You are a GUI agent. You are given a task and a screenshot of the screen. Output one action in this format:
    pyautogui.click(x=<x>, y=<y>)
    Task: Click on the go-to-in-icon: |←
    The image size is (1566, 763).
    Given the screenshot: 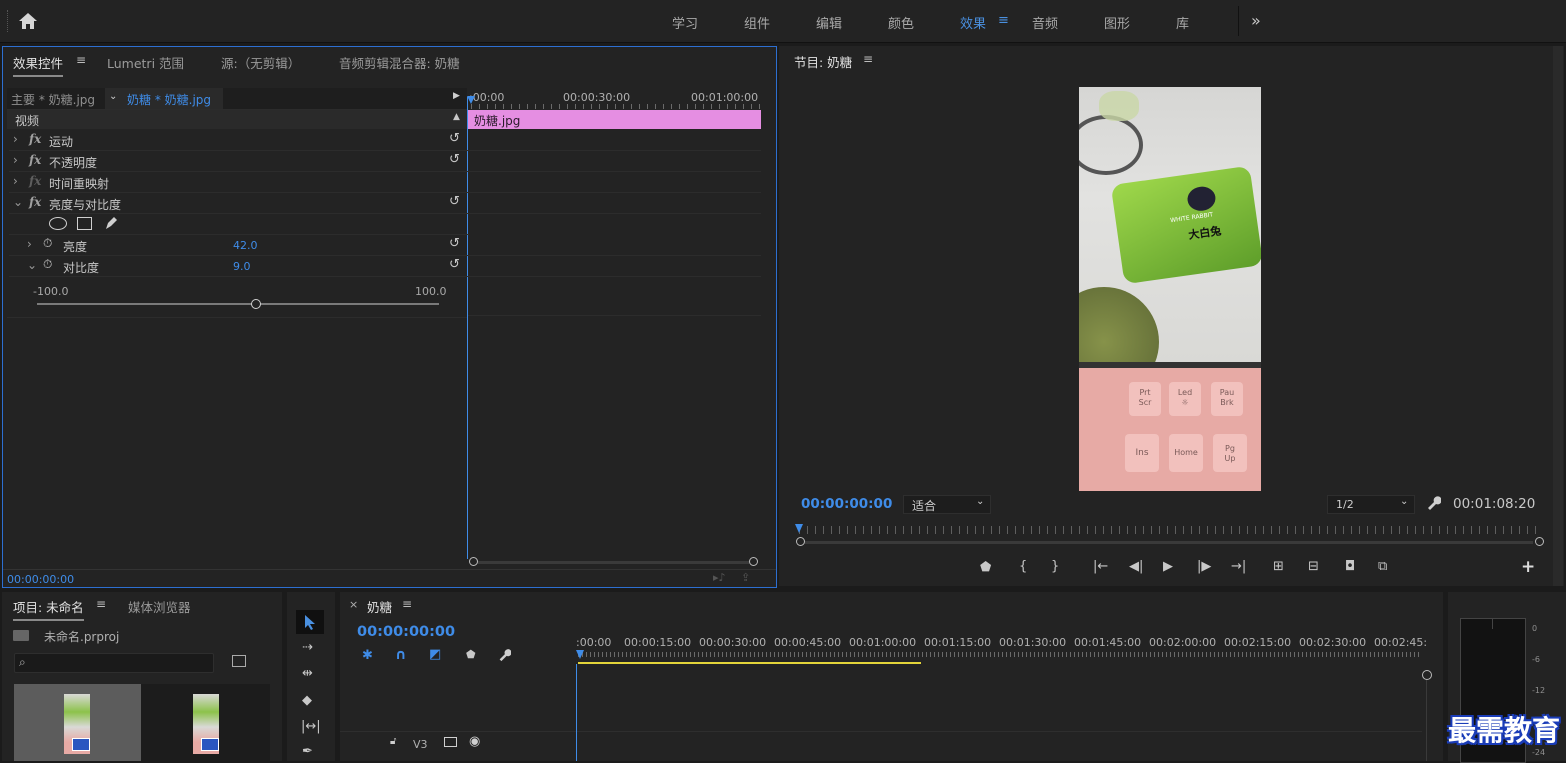 What is the action you would take?
    pyautogui.click(x=1100, y=566)
    